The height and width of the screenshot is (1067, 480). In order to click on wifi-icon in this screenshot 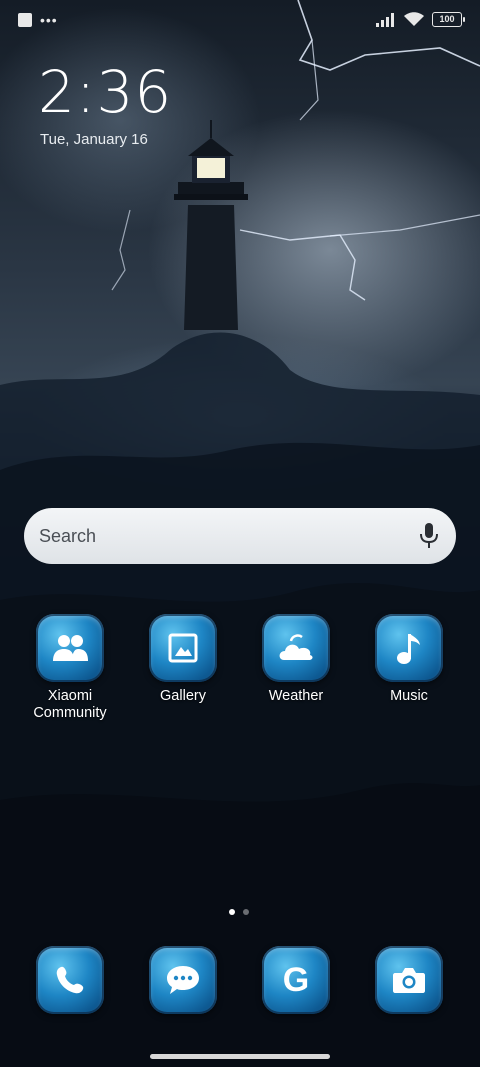, I will do `click(414, 19)`.